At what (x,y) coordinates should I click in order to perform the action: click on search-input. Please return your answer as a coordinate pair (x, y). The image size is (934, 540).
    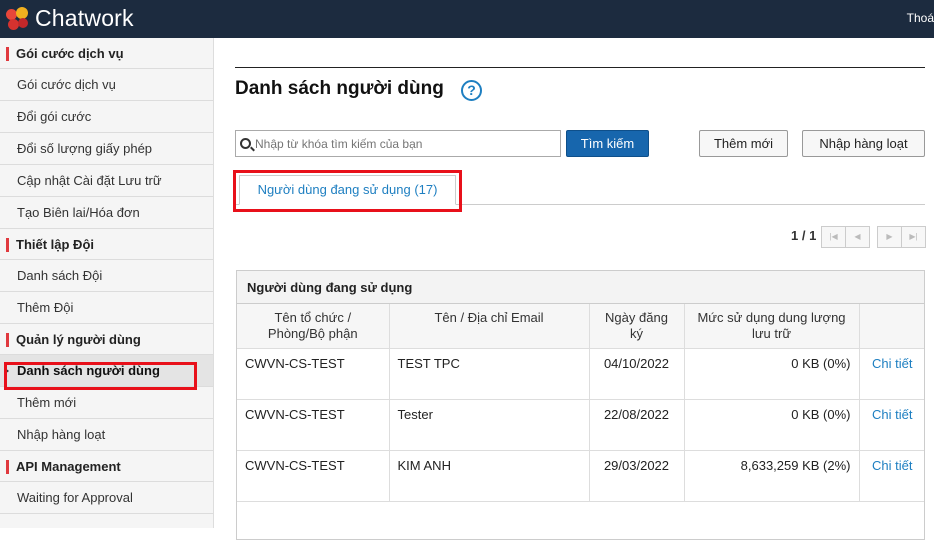
    Looking at the image, I should click on (405, 143).